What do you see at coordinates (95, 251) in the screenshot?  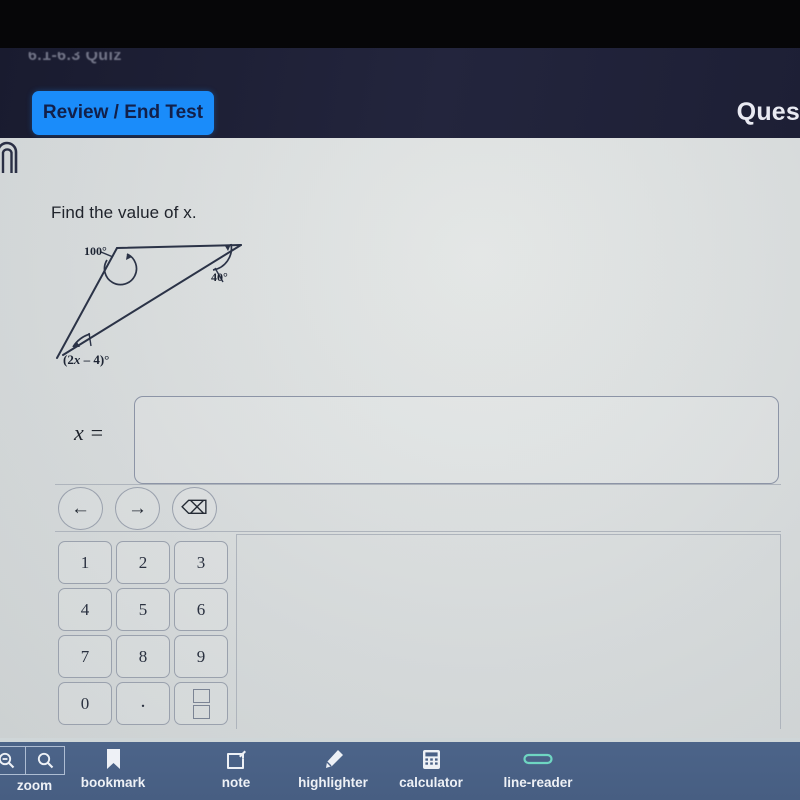 I see `angle-label-100: 100°` at bounding box center [95, 251].